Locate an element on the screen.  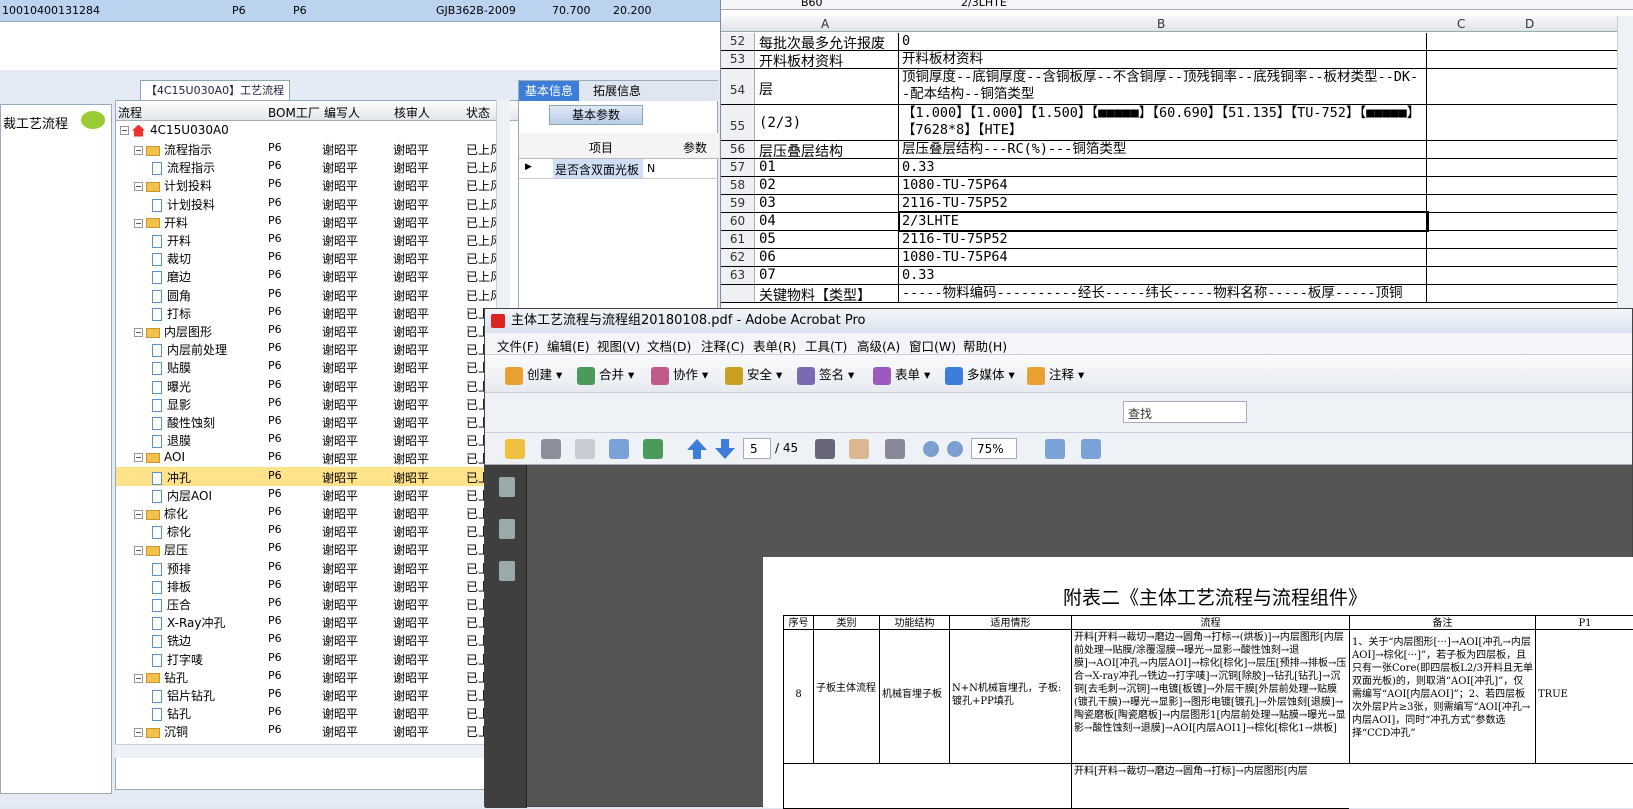
tree-row: 冲孔P6谢昭平谢昭平已上风 is located at coordinates (322, 476).